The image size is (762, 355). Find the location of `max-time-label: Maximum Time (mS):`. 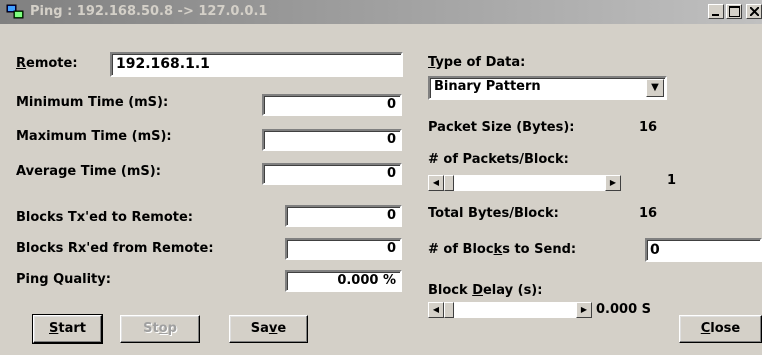

max-time-label: Maximum Time (mS): is located at coordinates (94, 136).